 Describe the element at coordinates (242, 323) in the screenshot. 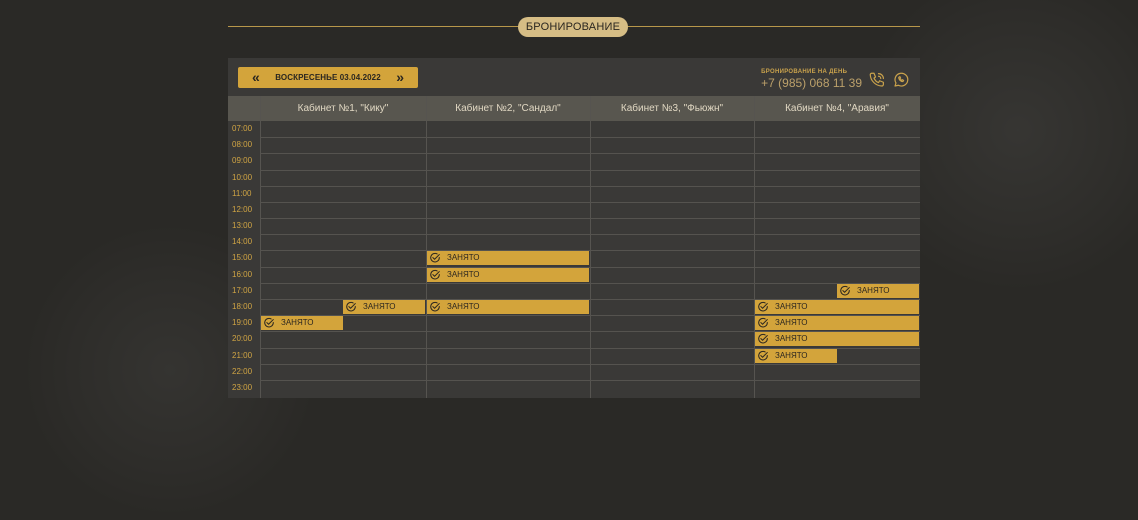

I see `time-slot-label: 19:00` at that location.